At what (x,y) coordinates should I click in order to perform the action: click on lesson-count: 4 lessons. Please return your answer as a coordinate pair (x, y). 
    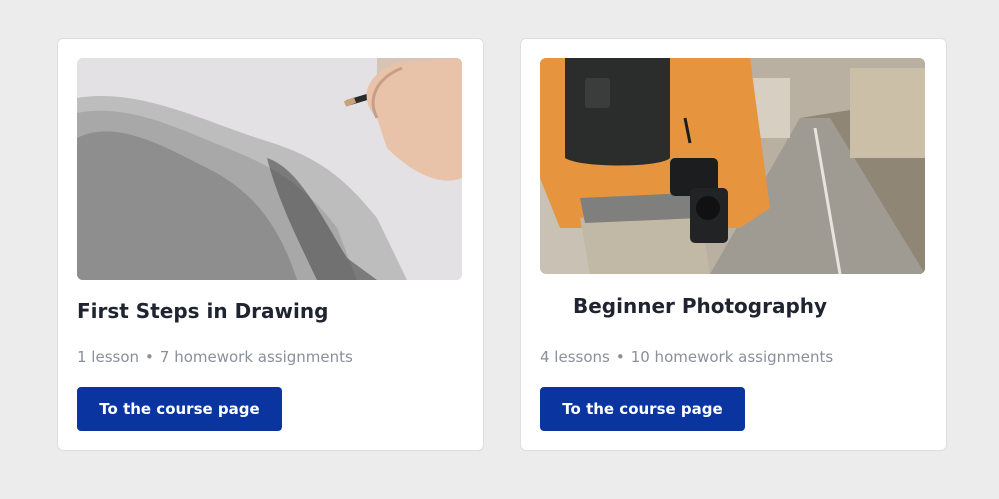
    Looking at the image, I should click on (575, 357).